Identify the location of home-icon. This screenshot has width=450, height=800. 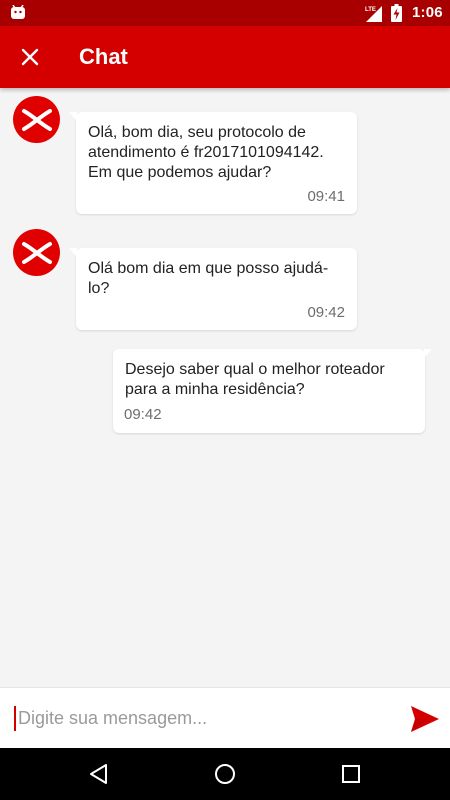
(225, 774).